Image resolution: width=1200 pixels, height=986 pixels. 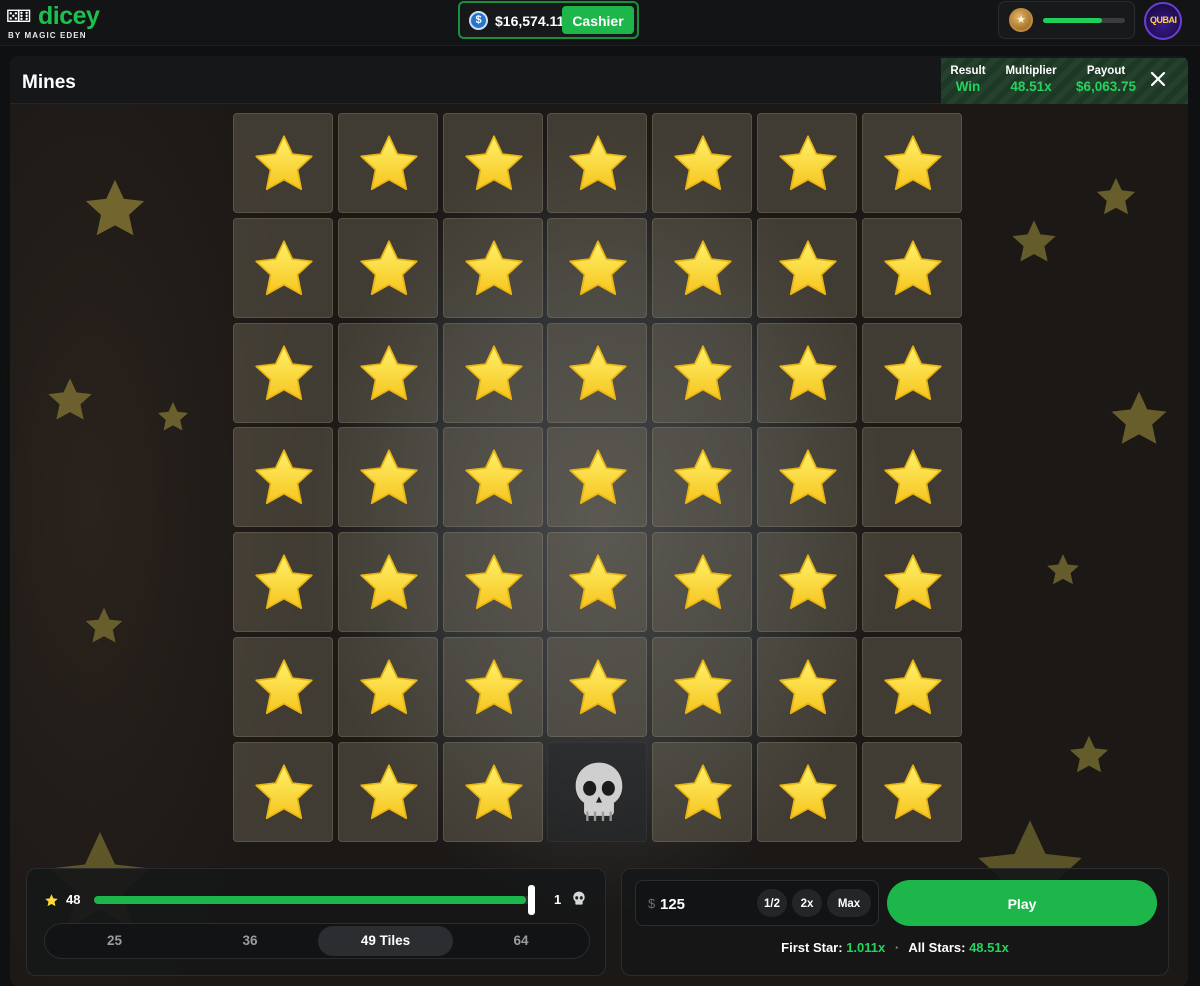 I want to click on half-bet-button: 1/2, so click(x=772, y=903).